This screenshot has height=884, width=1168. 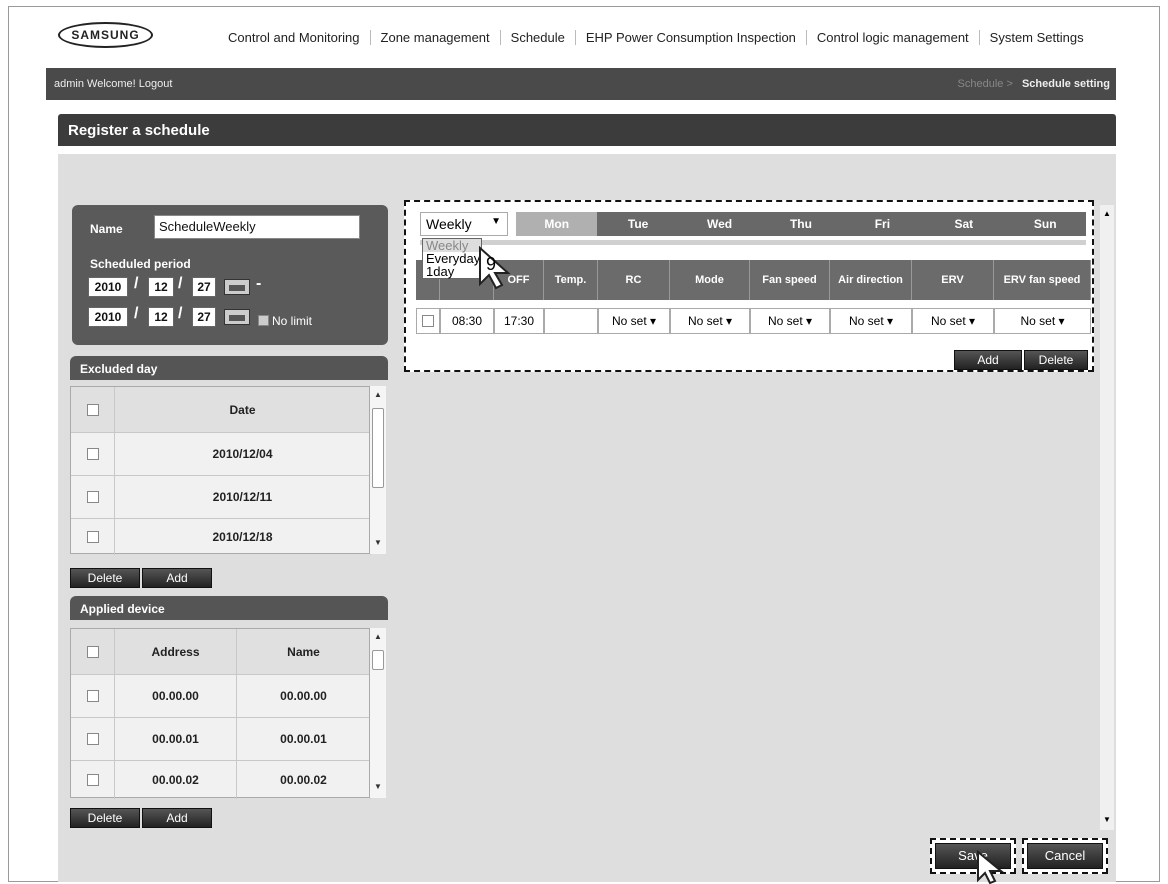 I want to click on column-header-erv-fan-speed: ERV fan speed, so click(x=1042, y=280).